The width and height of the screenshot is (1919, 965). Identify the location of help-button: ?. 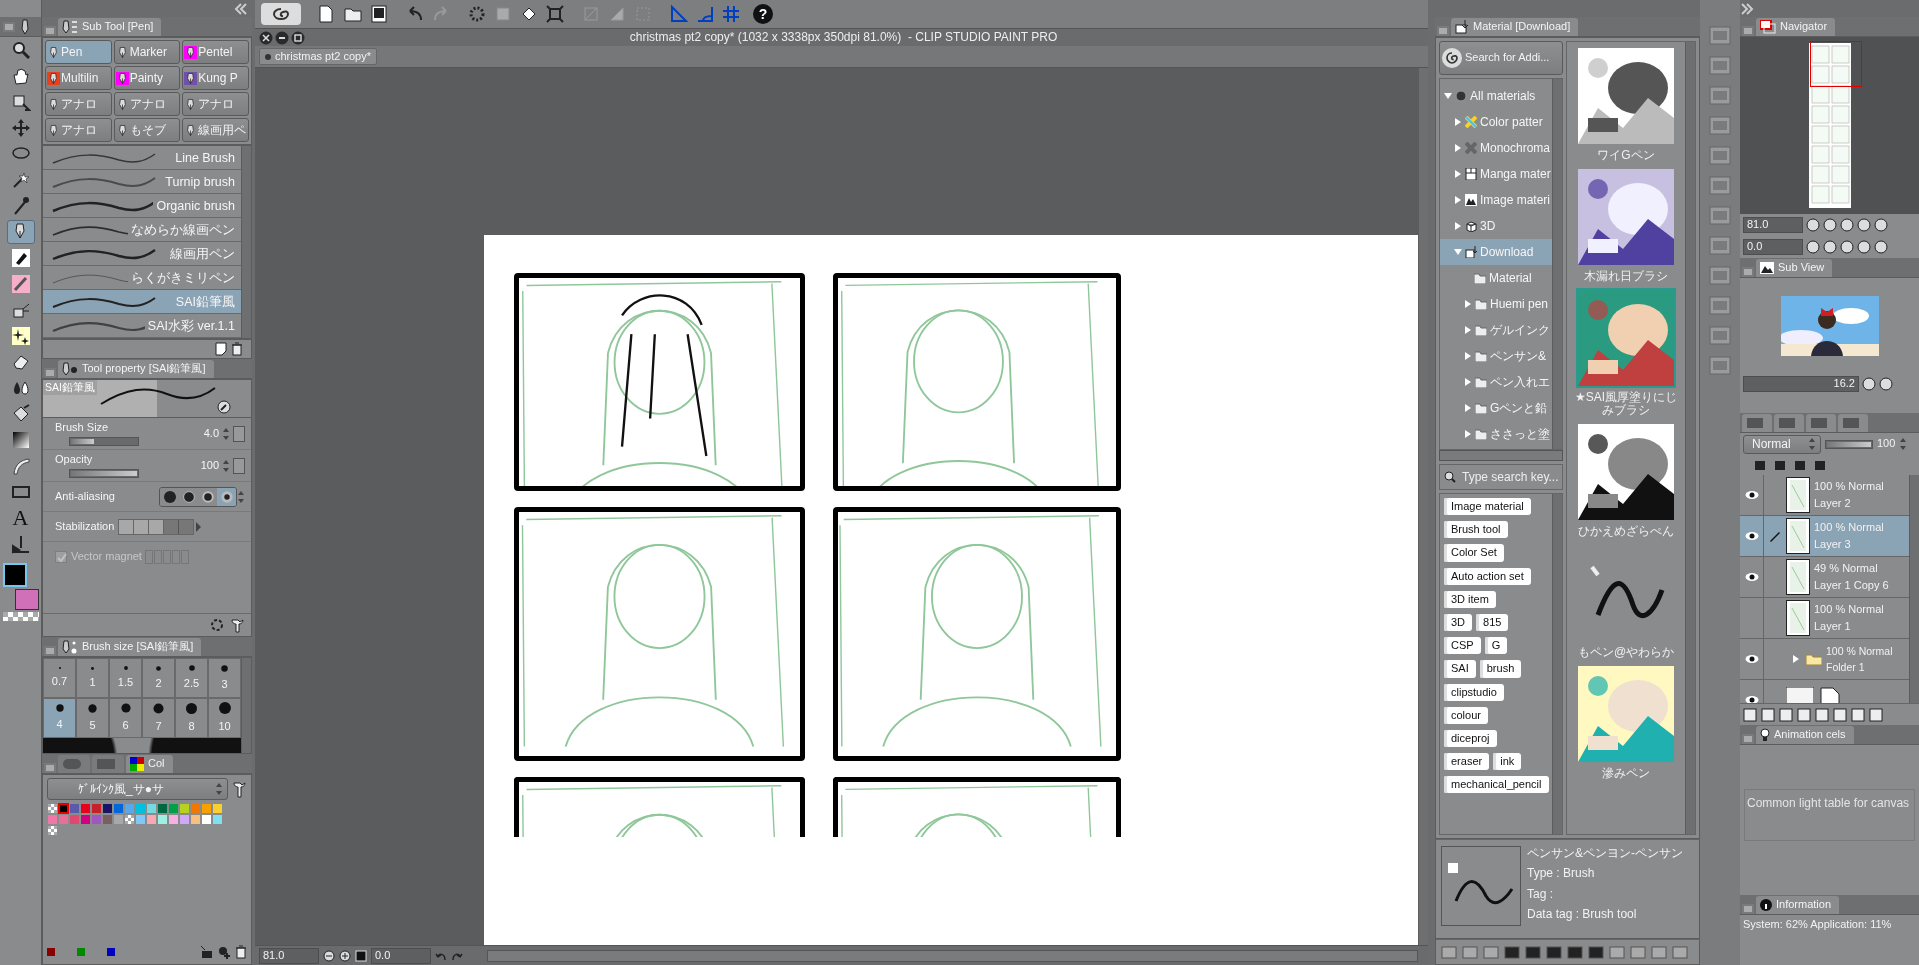
(763, 14).